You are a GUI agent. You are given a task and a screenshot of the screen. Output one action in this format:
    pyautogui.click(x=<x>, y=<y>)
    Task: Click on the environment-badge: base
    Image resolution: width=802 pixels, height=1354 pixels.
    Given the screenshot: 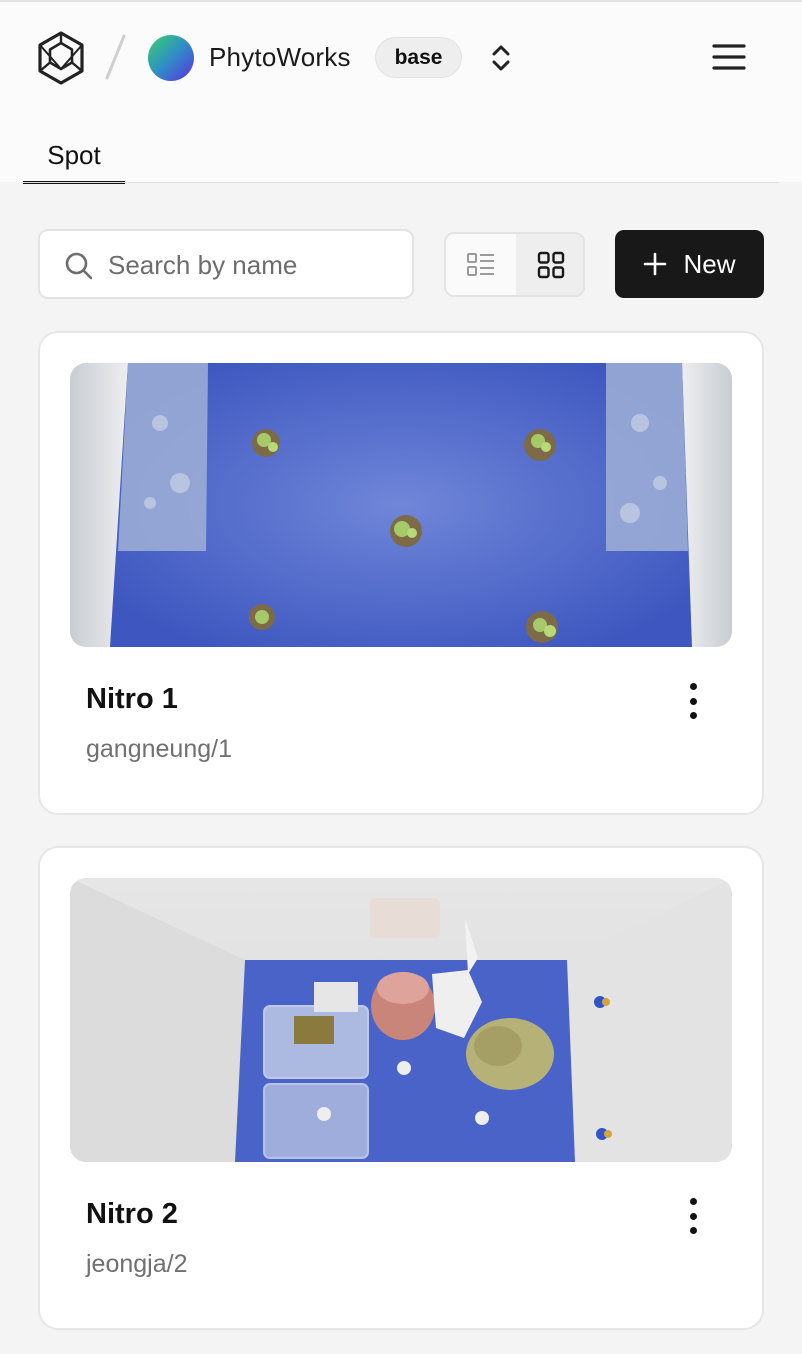 What is the action you would take?
    pyautogui.click(x=418, y=57)
    